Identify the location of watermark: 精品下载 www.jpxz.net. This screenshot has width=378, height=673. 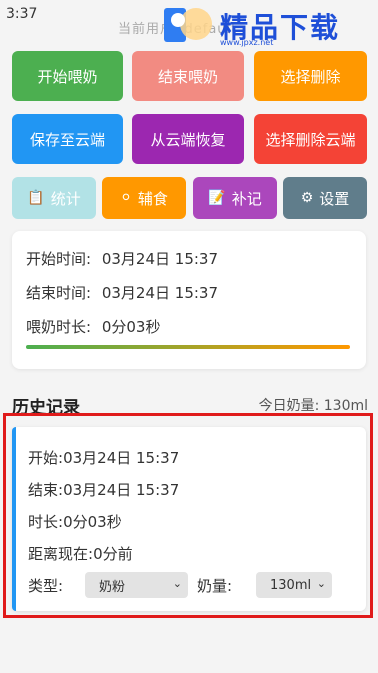
(267, 26).